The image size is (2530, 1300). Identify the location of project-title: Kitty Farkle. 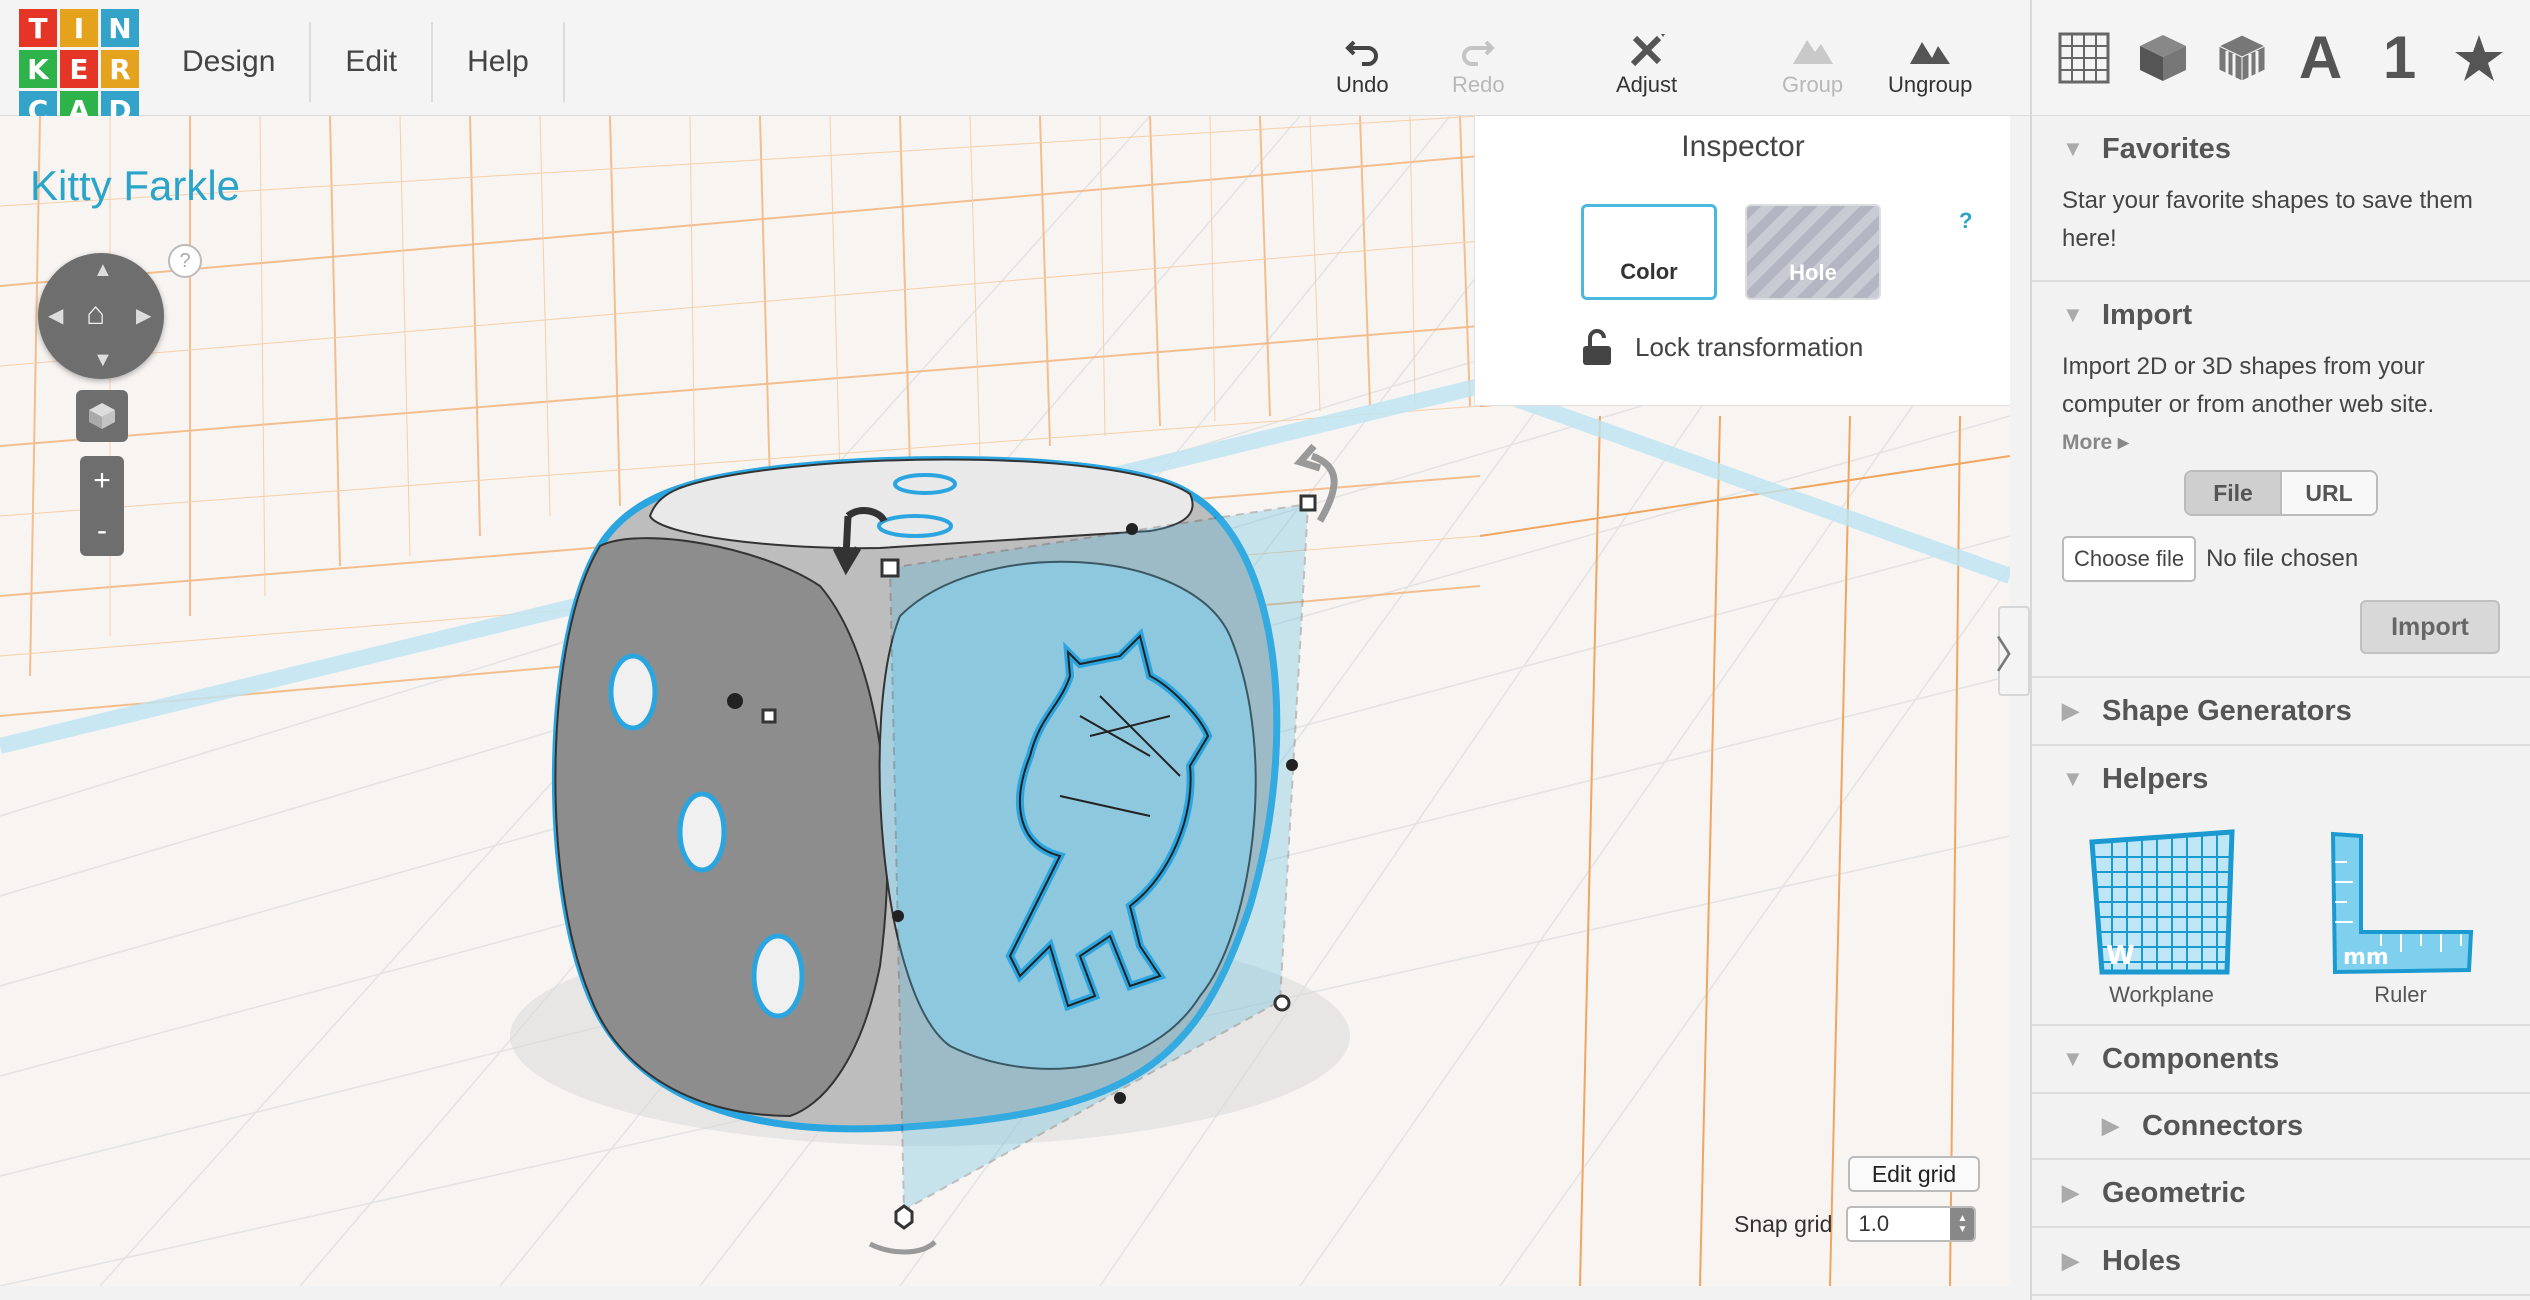
(135, 186).